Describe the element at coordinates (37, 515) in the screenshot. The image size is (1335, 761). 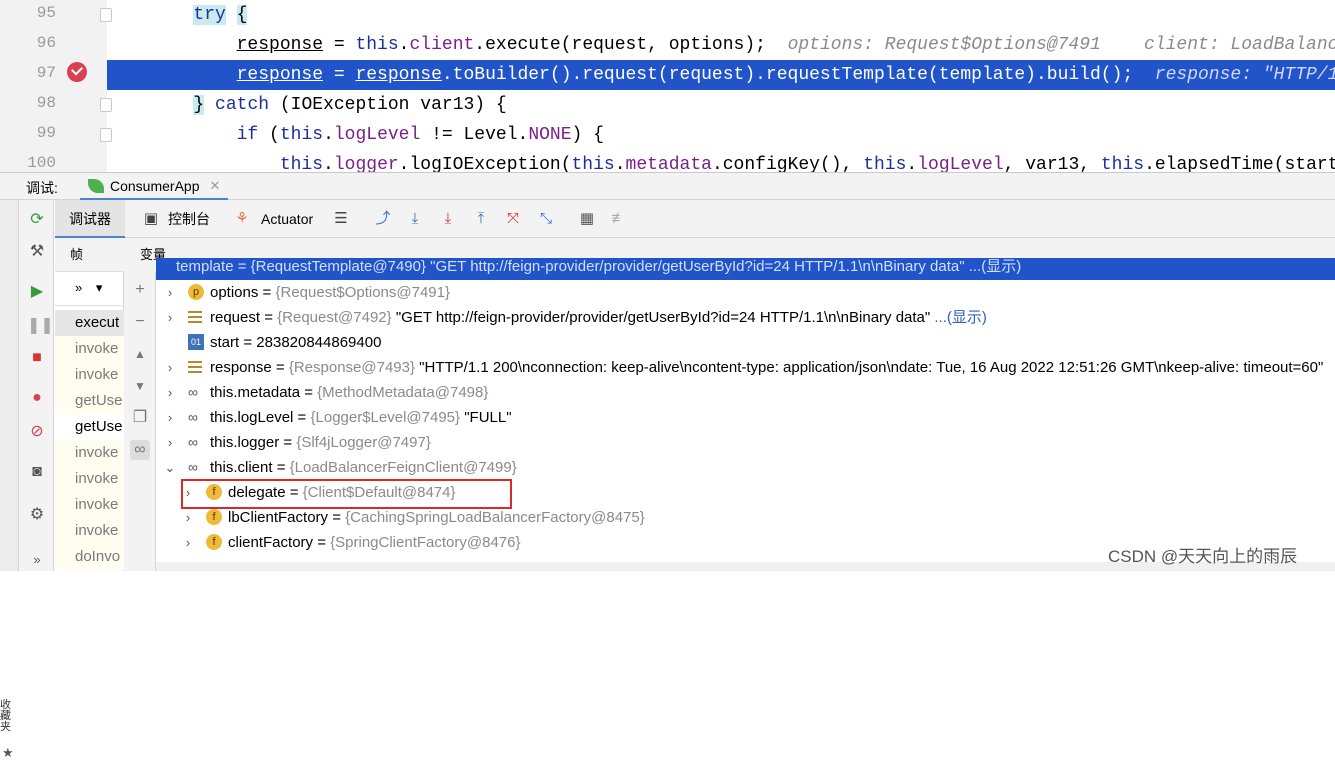
I see `gear-icon: ⚙` at that location.